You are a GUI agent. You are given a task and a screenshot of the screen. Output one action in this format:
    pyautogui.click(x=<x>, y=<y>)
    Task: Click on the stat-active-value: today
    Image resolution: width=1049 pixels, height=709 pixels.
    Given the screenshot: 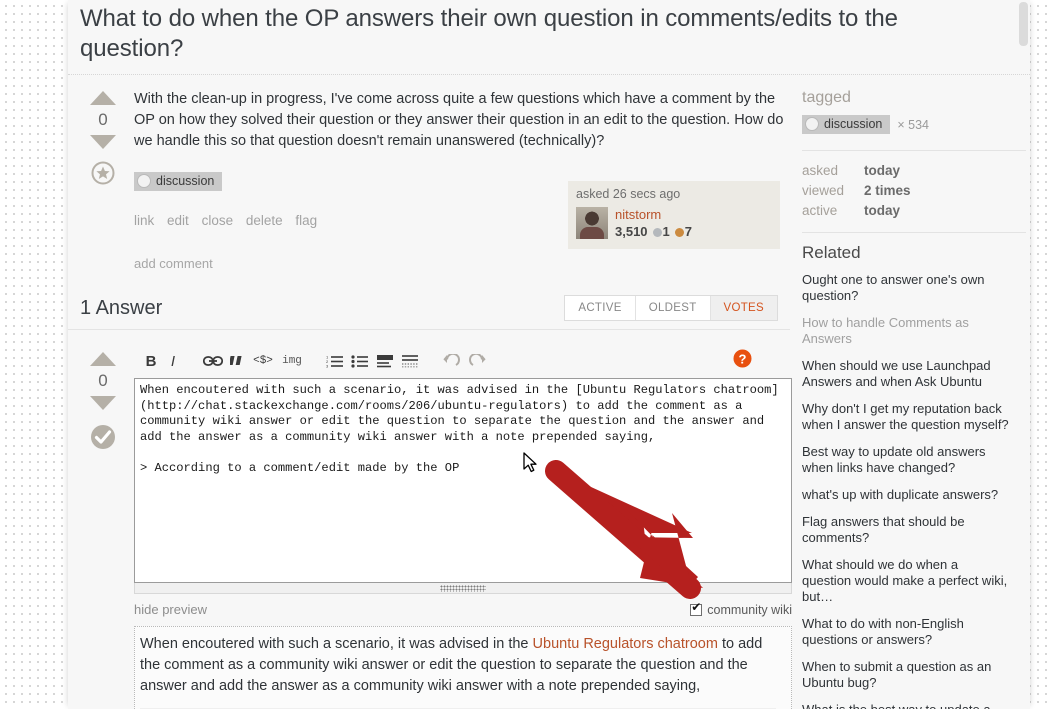 What is the action you would take?
    pyautogui.click(x=882, y=210)
    